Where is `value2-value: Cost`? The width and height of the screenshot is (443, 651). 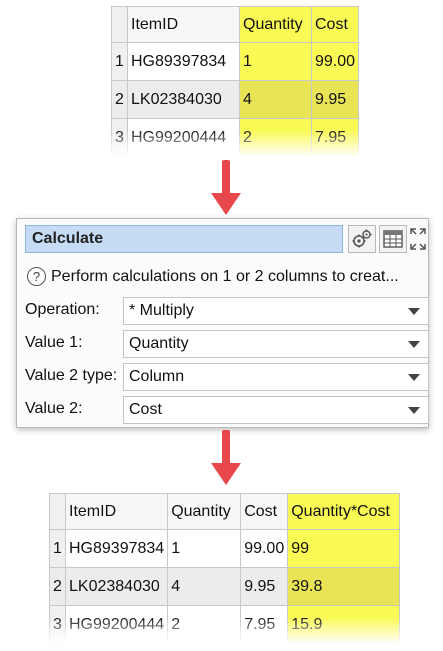 value2-value: Cost is located at coordinates (145, 409).